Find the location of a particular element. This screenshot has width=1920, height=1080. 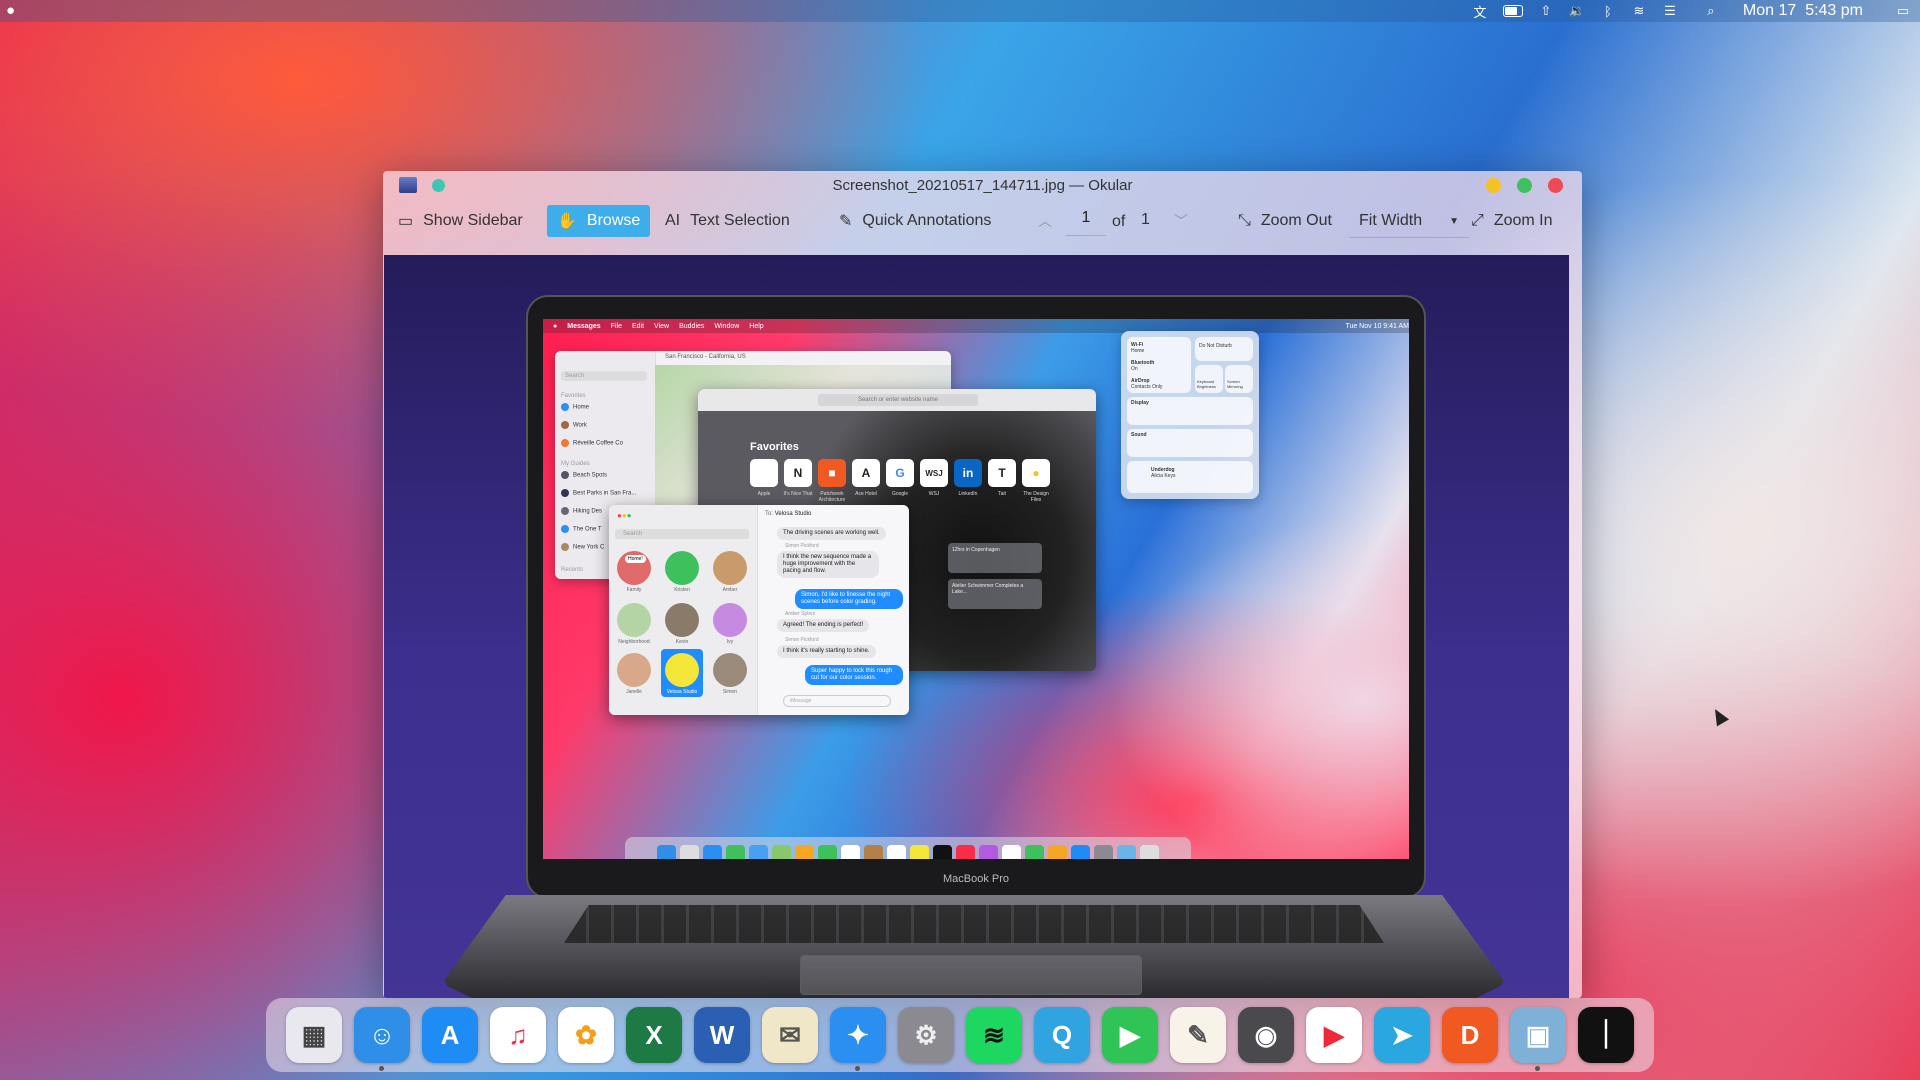

cc-mirroring: Screen Mirroring is located at coordinates (1239, 379).